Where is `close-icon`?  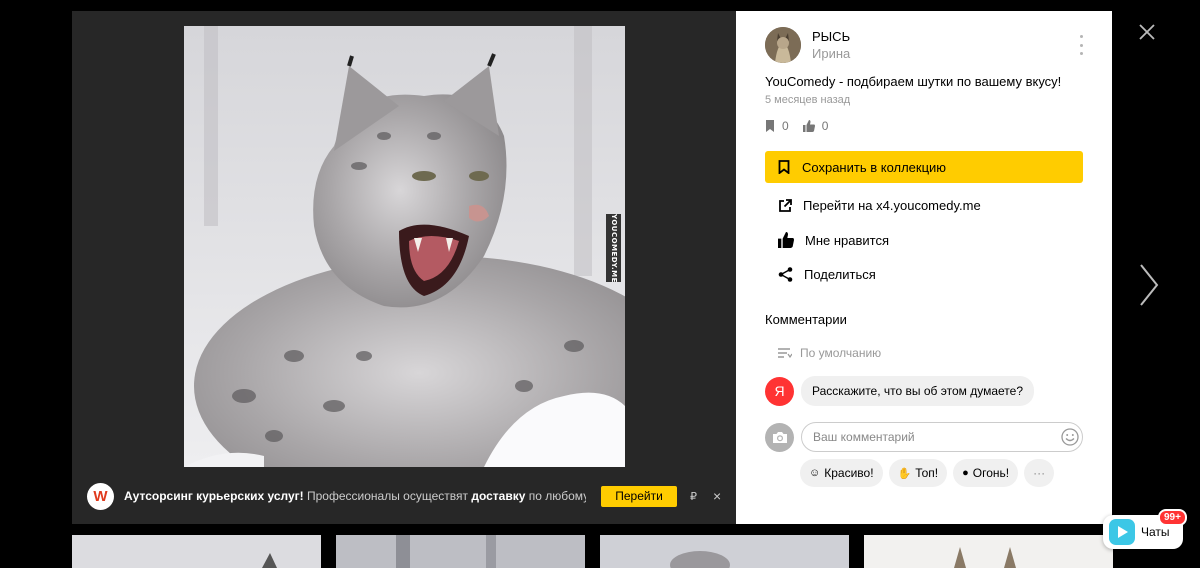
close-icon is located at coordinates (1147, 32).